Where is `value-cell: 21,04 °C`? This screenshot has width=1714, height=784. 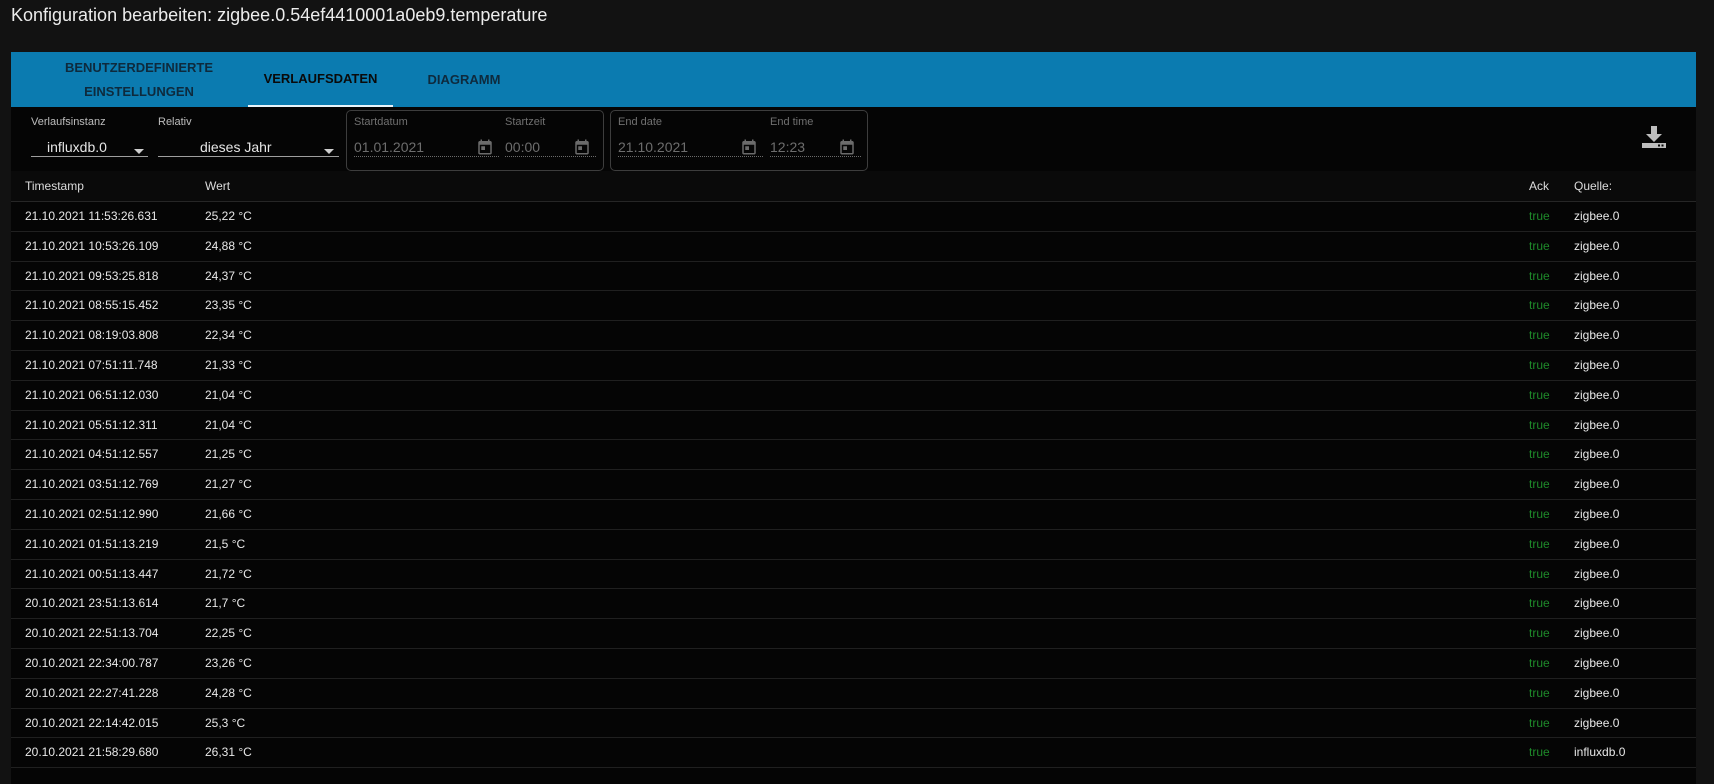
value-cell: 21,04 °C is located at coordinates (228, 424).